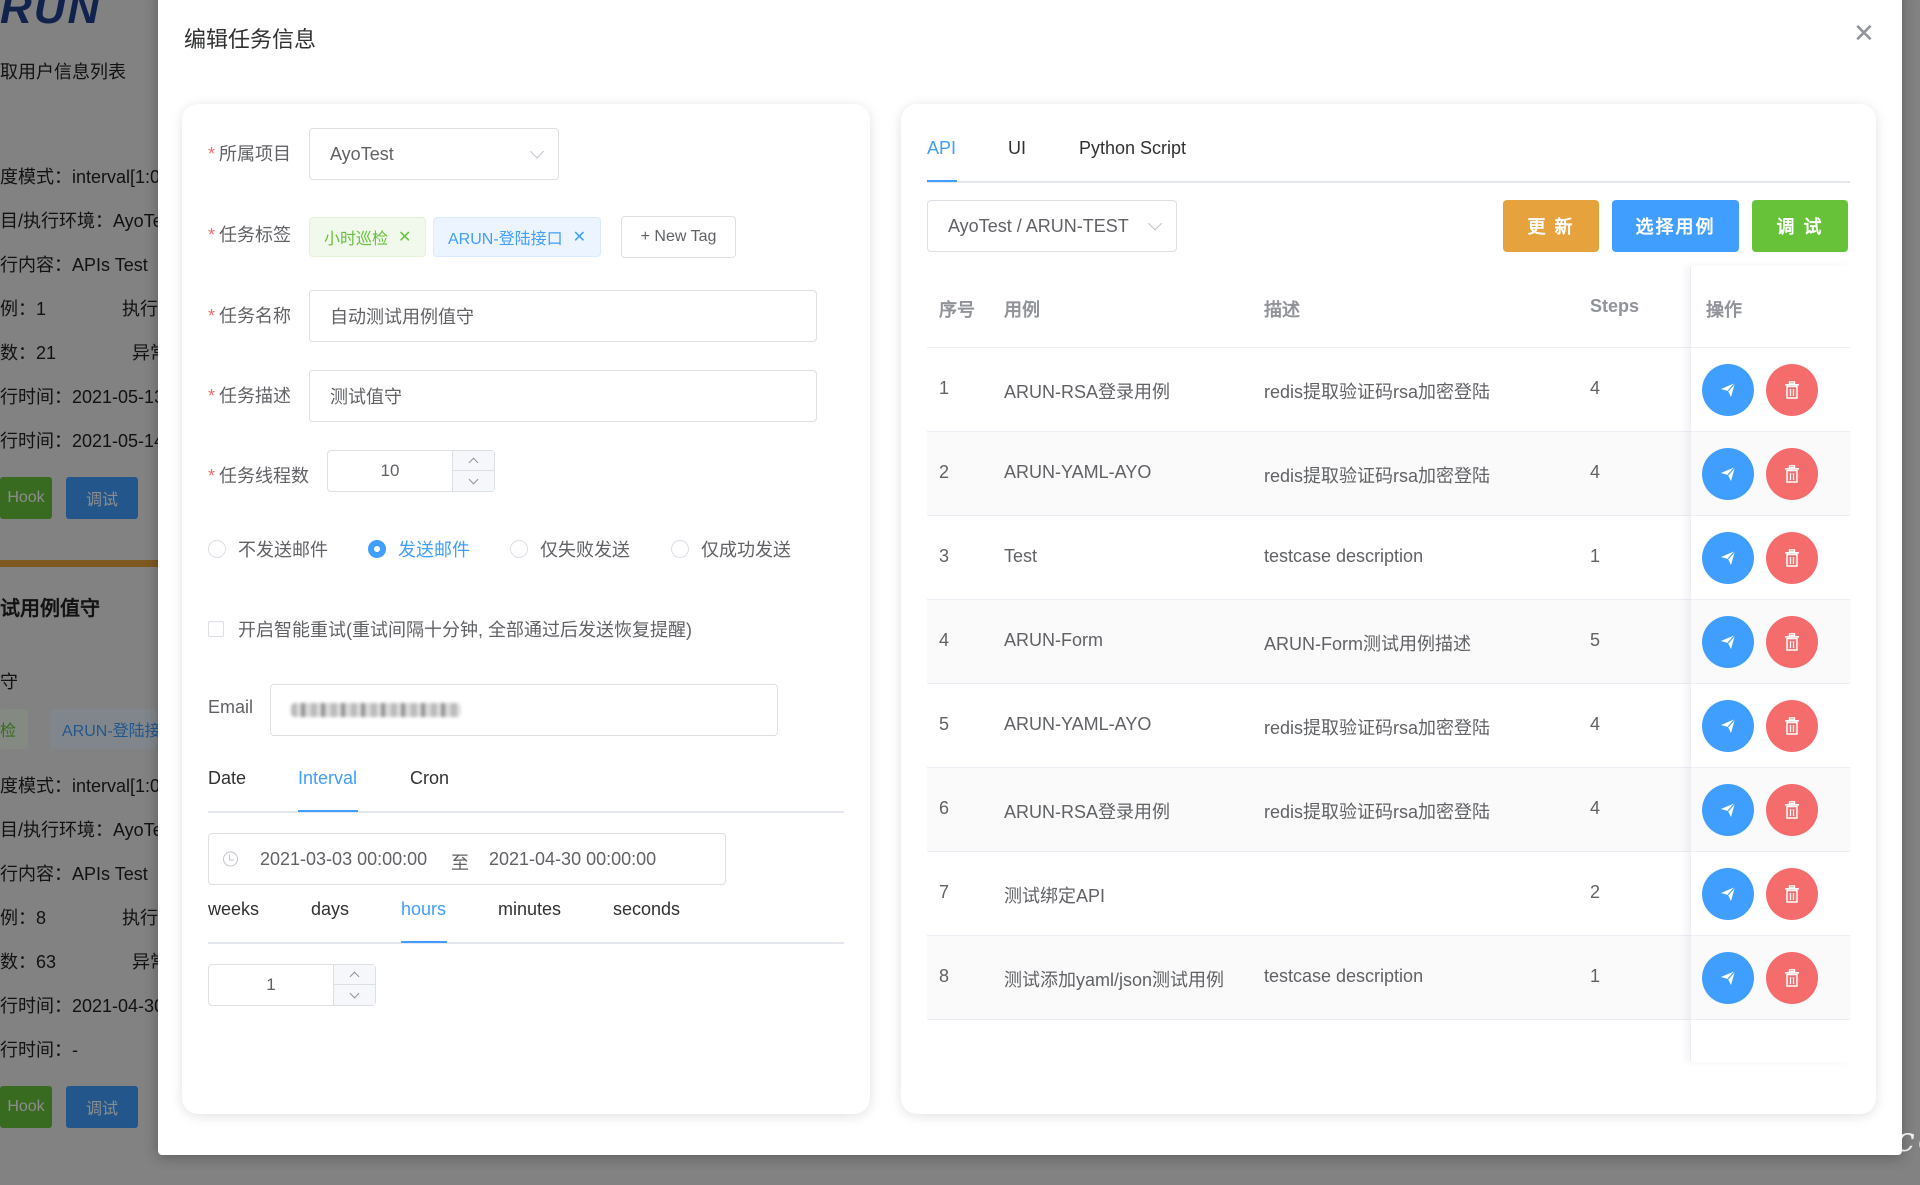 The image size is (1920, 1185). What do you see at coordinates (390, 470) in the screenshot?
I see `threads-value: 10` at bounding box center [390, 470].